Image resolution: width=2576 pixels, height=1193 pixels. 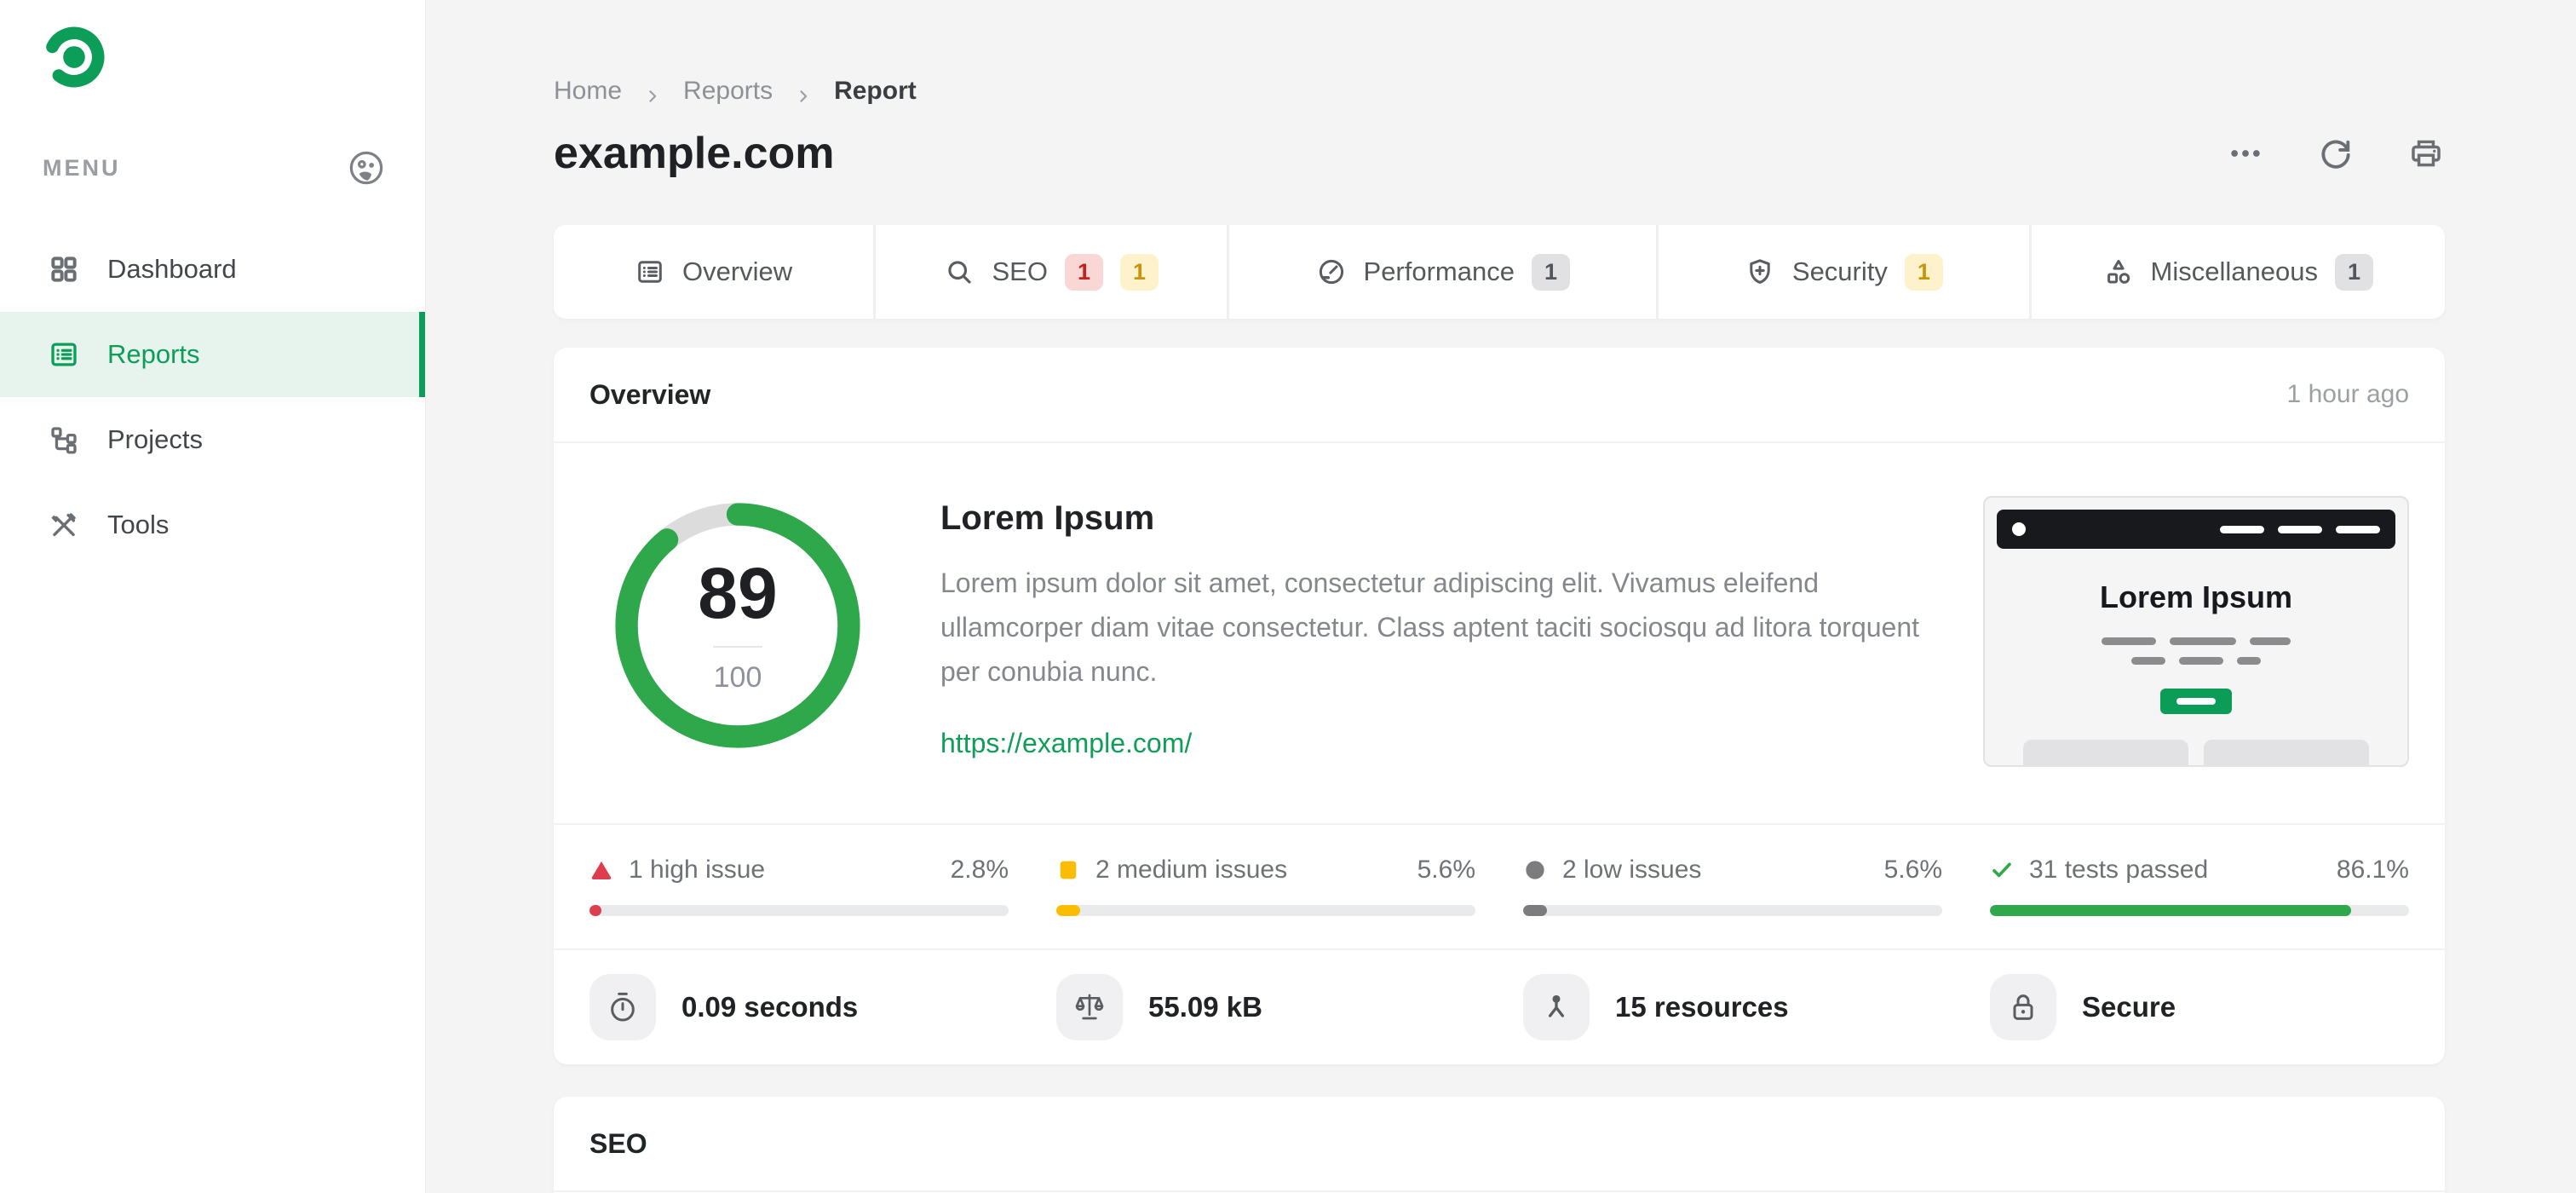 I want to click on refresh-button, so click(x=2336, y=153).